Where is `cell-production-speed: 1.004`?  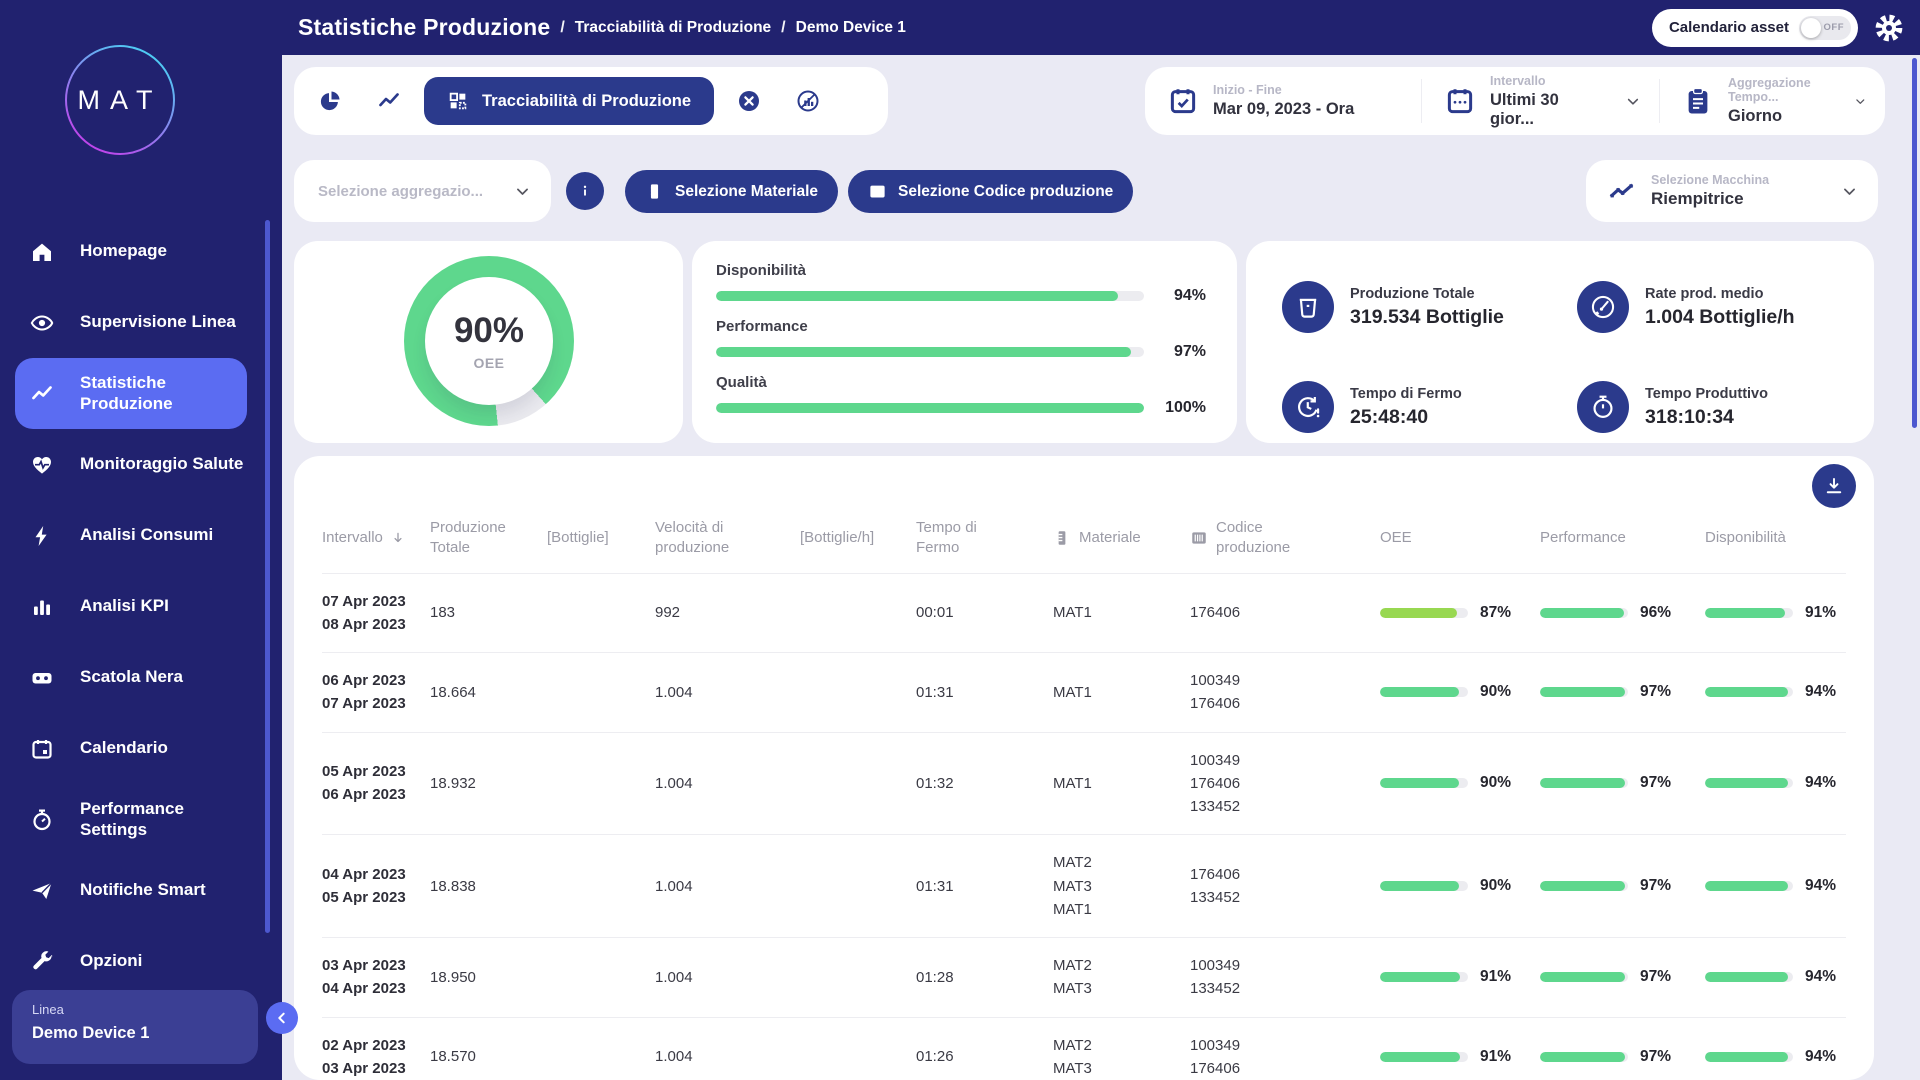
cell-production-speed: 1.004 is located at coordinates (674, 977).